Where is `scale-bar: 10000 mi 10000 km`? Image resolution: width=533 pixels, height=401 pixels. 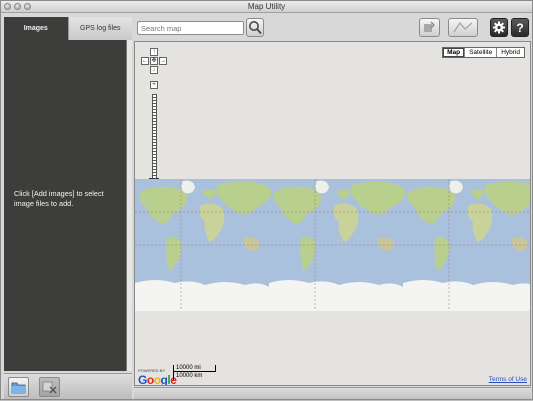
scale-bar: 10000 mi 10000 km is located at coordinates (194, 372).